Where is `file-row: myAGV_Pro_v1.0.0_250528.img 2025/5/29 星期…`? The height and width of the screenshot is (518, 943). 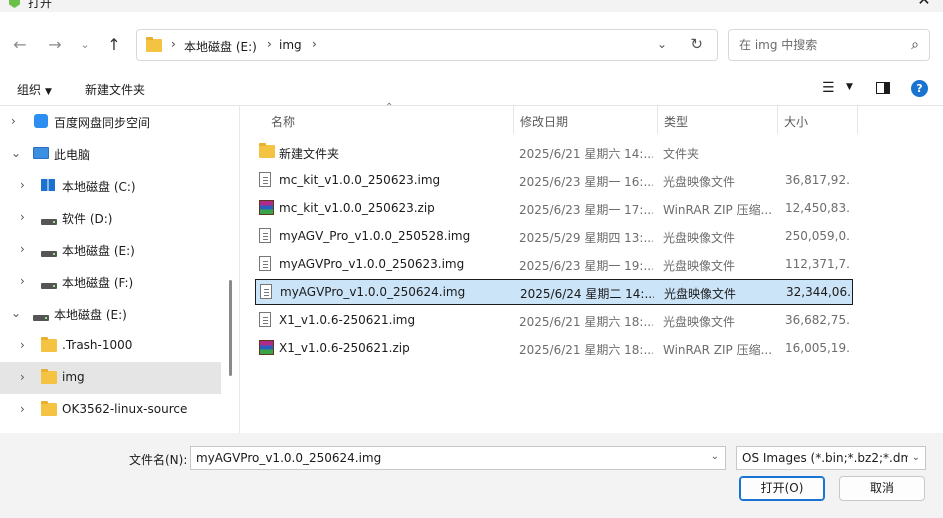 file-row: myAGV_Pro_v1.0.0_250528.img 2025/5/29 星期… is located at coordinates (554, 236).